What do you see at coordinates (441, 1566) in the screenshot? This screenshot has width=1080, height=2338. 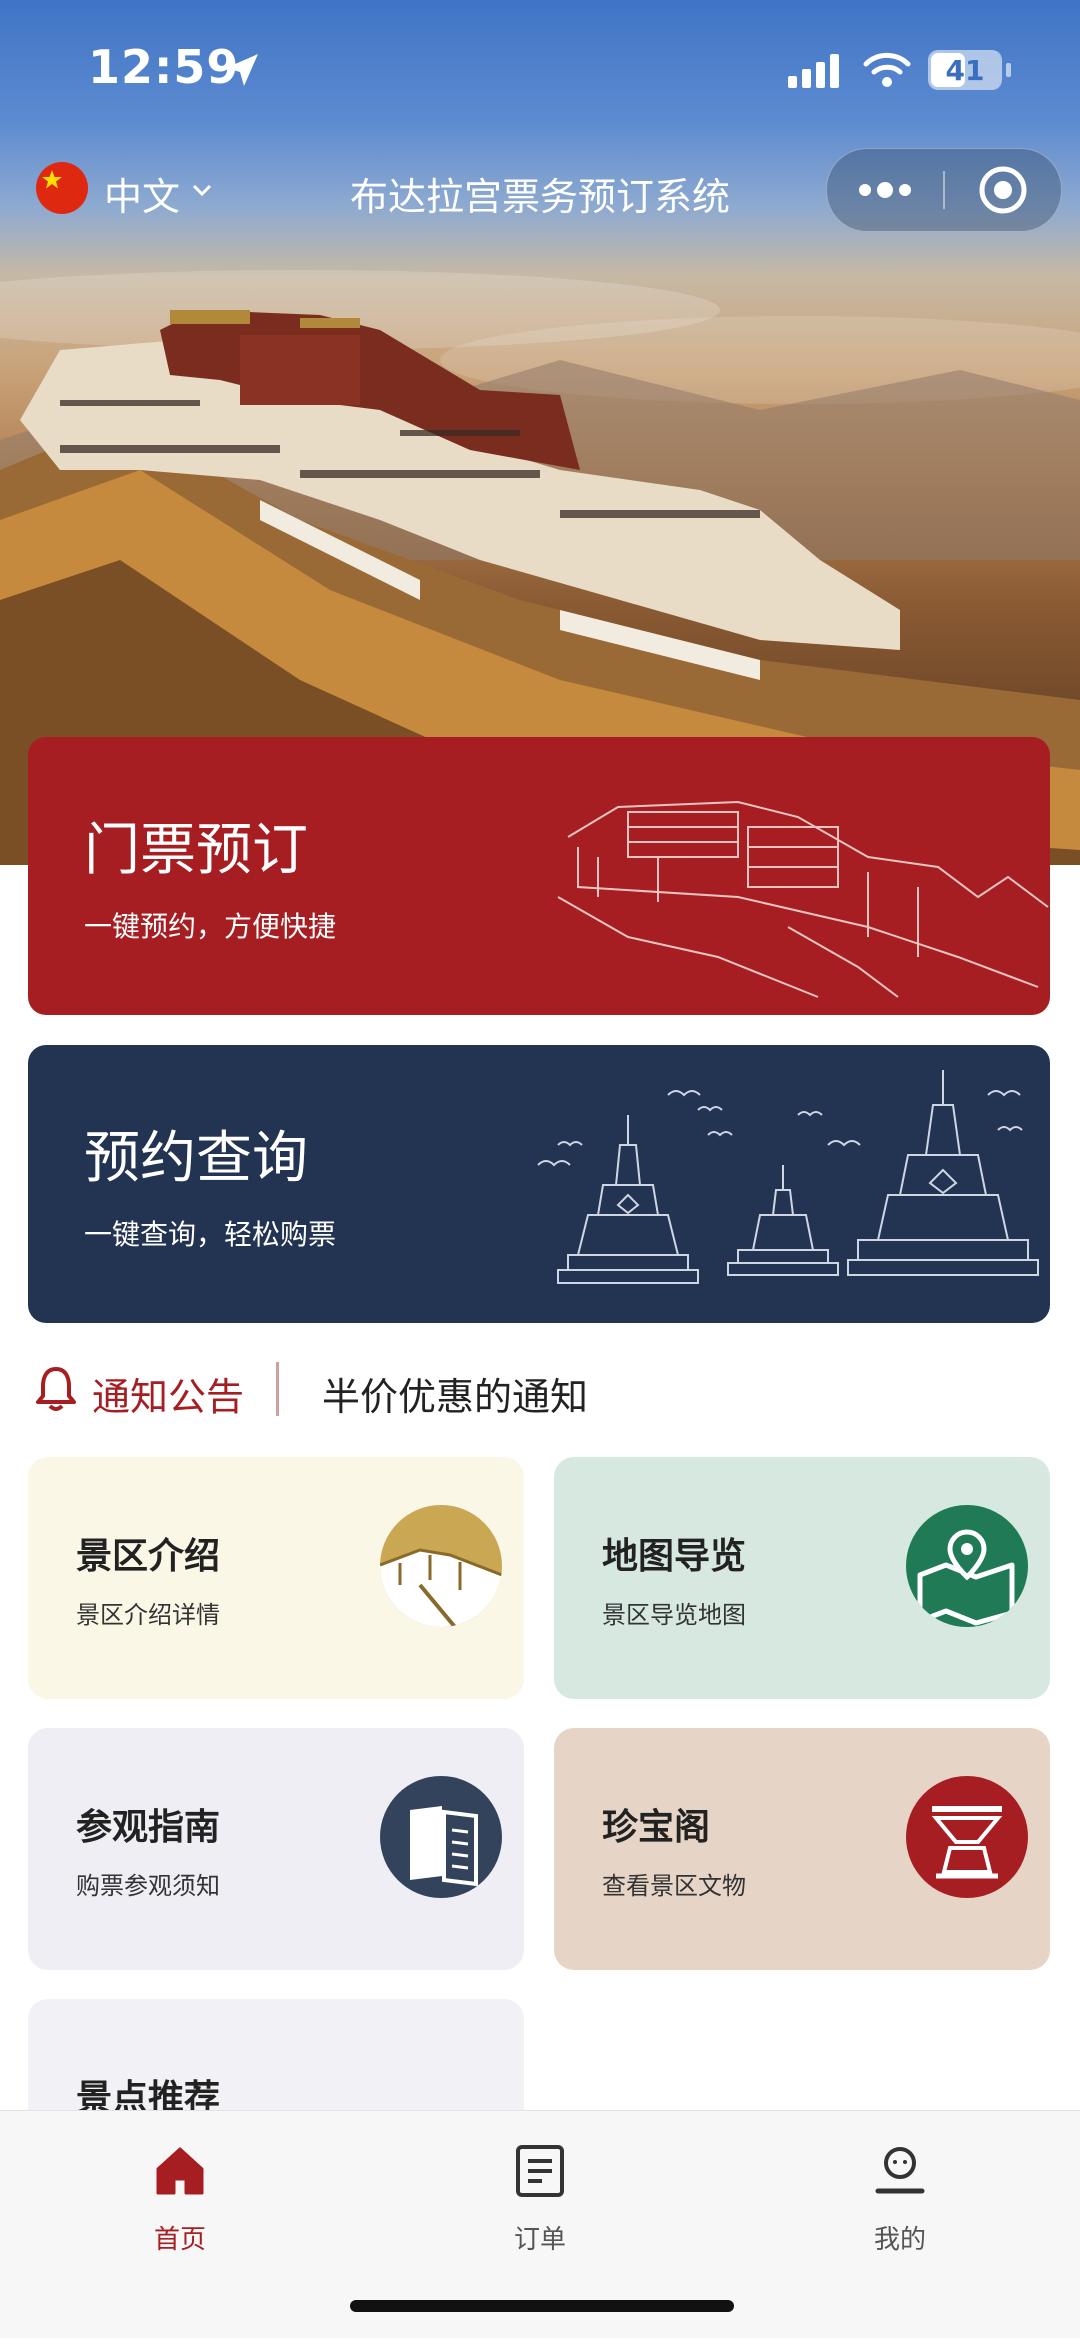 I see `palace-icon` at bounding box center [441, 1566].